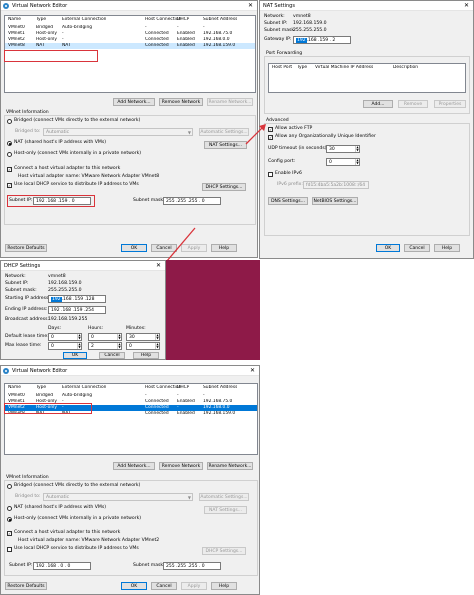  What do you see at coordinates (112, 355) in the screenshot?
I see `dhcp-cancel-button: Cancel` at bounding box center [112, 355].